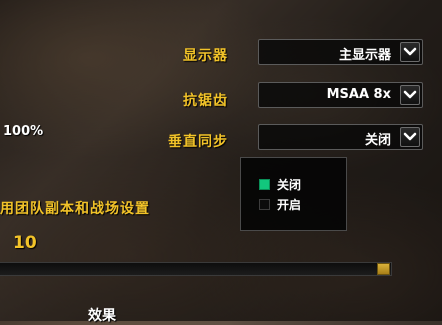 The width and height of the screenshot is (442, 325). Describe the element at coordinates (75, 209) in the screenshot. I see `raid-settings-heading: 用团队副本和战场设置` at that location.